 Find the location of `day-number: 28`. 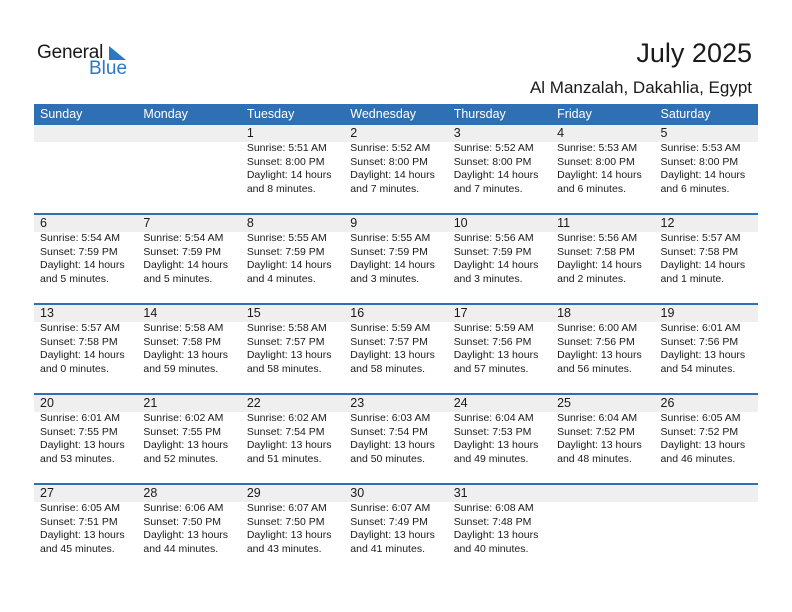

day-number: 28 is located at coordinates (150, 493).